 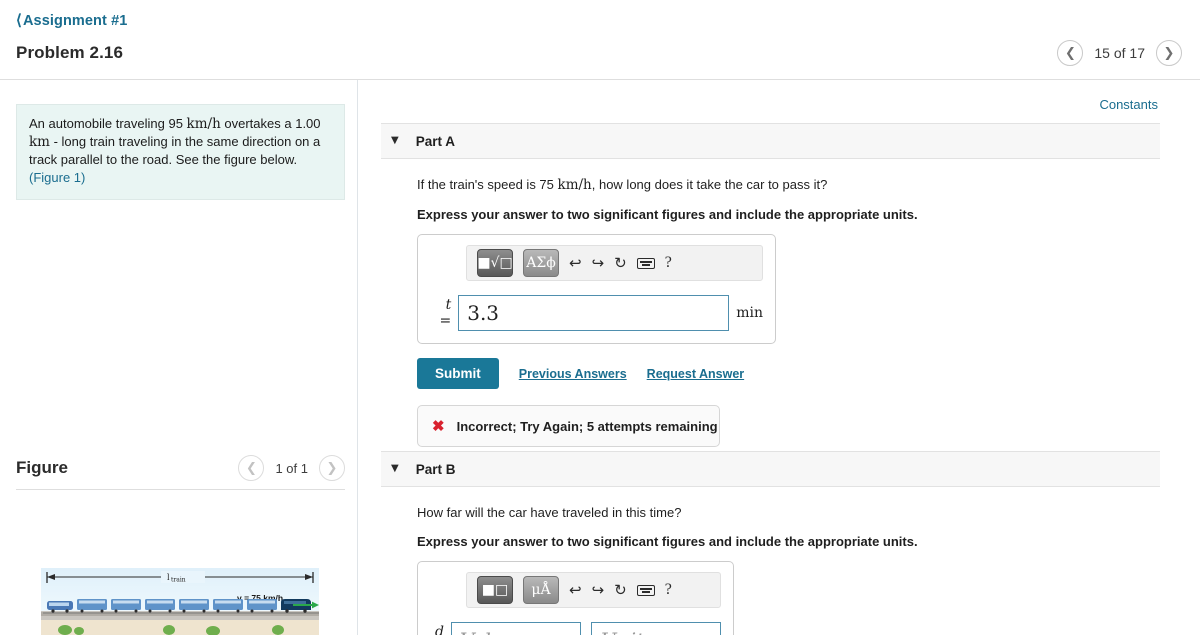 I want to click on part-b-math-toolbar: ■□ μÅ ↩ ↪ ↻ ?, so click(x=593, y=590).